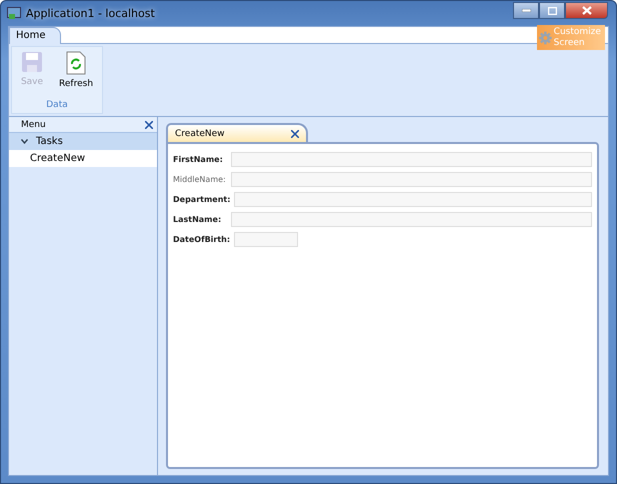 This screenshot has height=484, width=617. What do you see at coordinates (198, 159) in the screenshot?
I see `field-label: FirstName:` at bounding box center [198, 159].